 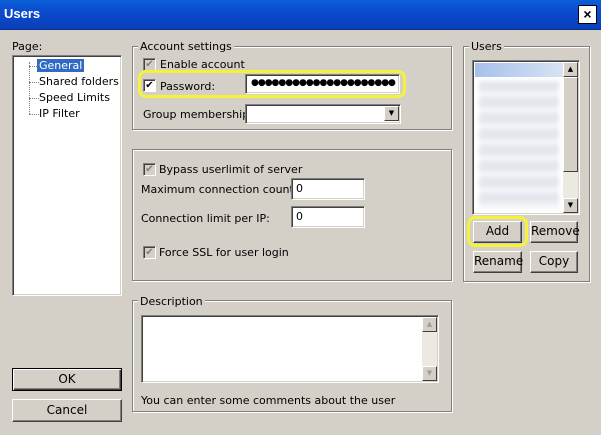 I want to click on group-membership-label: Group membership:, so click(x=198, y=114).